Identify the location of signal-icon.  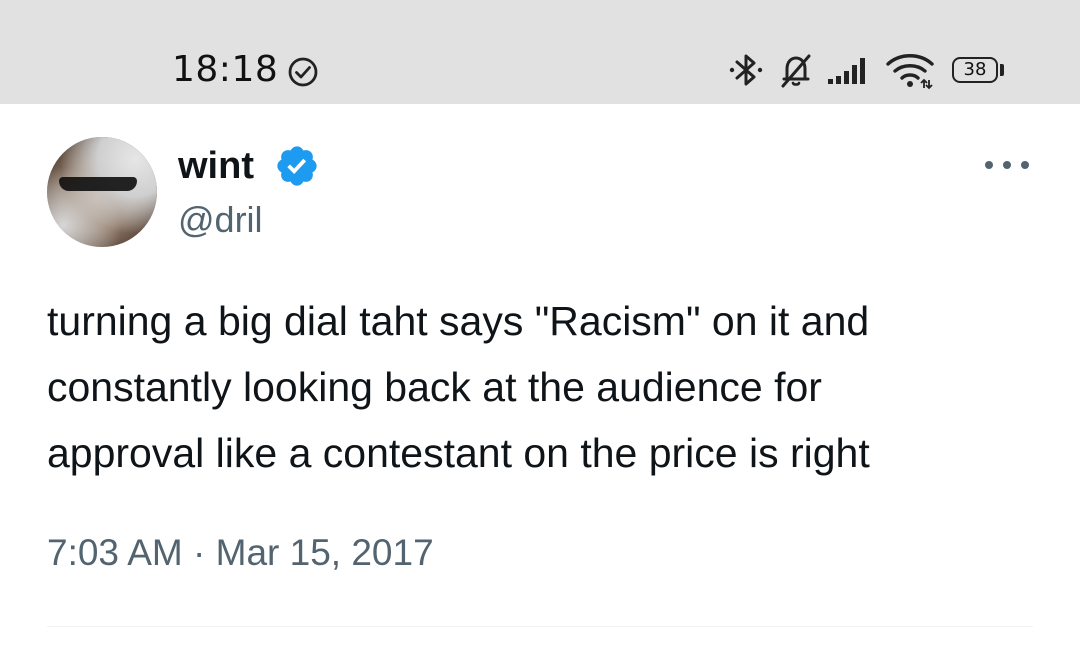
(846, 71).